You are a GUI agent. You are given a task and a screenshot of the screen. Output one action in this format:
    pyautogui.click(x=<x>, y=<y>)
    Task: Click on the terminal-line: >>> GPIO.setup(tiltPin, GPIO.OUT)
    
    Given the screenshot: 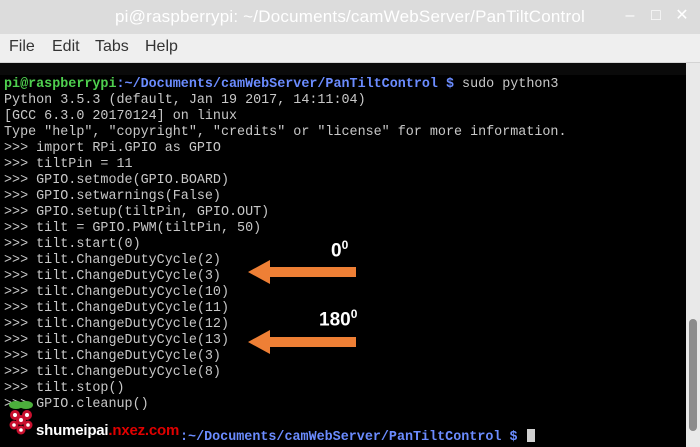 What is the action you would take?
    pyautogui.click(x=137, y=212)
    